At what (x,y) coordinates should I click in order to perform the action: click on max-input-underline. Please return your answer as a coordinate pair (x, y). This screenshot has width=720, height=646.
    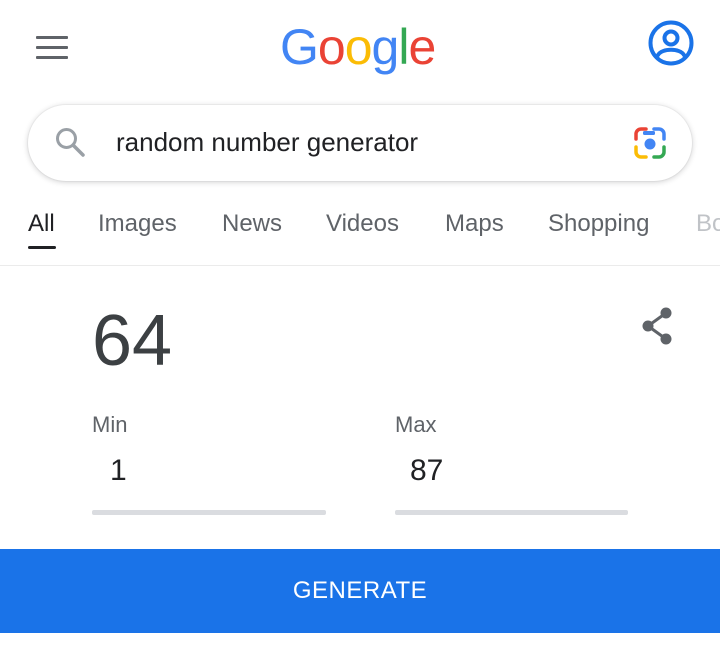
    Looking at the image, I should click on (511, 512).